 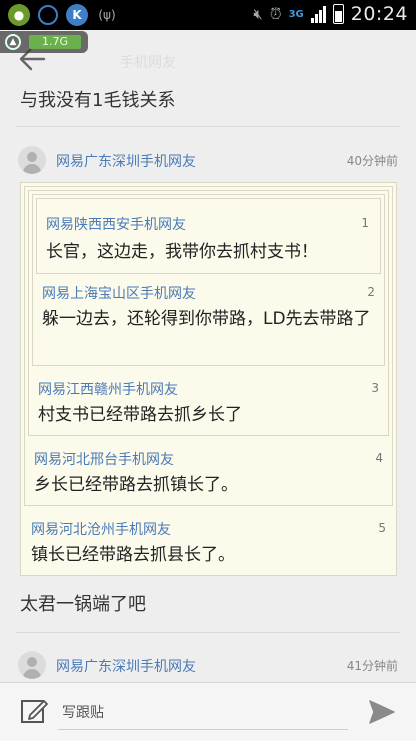 I want to click on k-icon: K, so click(x=77, y=15).